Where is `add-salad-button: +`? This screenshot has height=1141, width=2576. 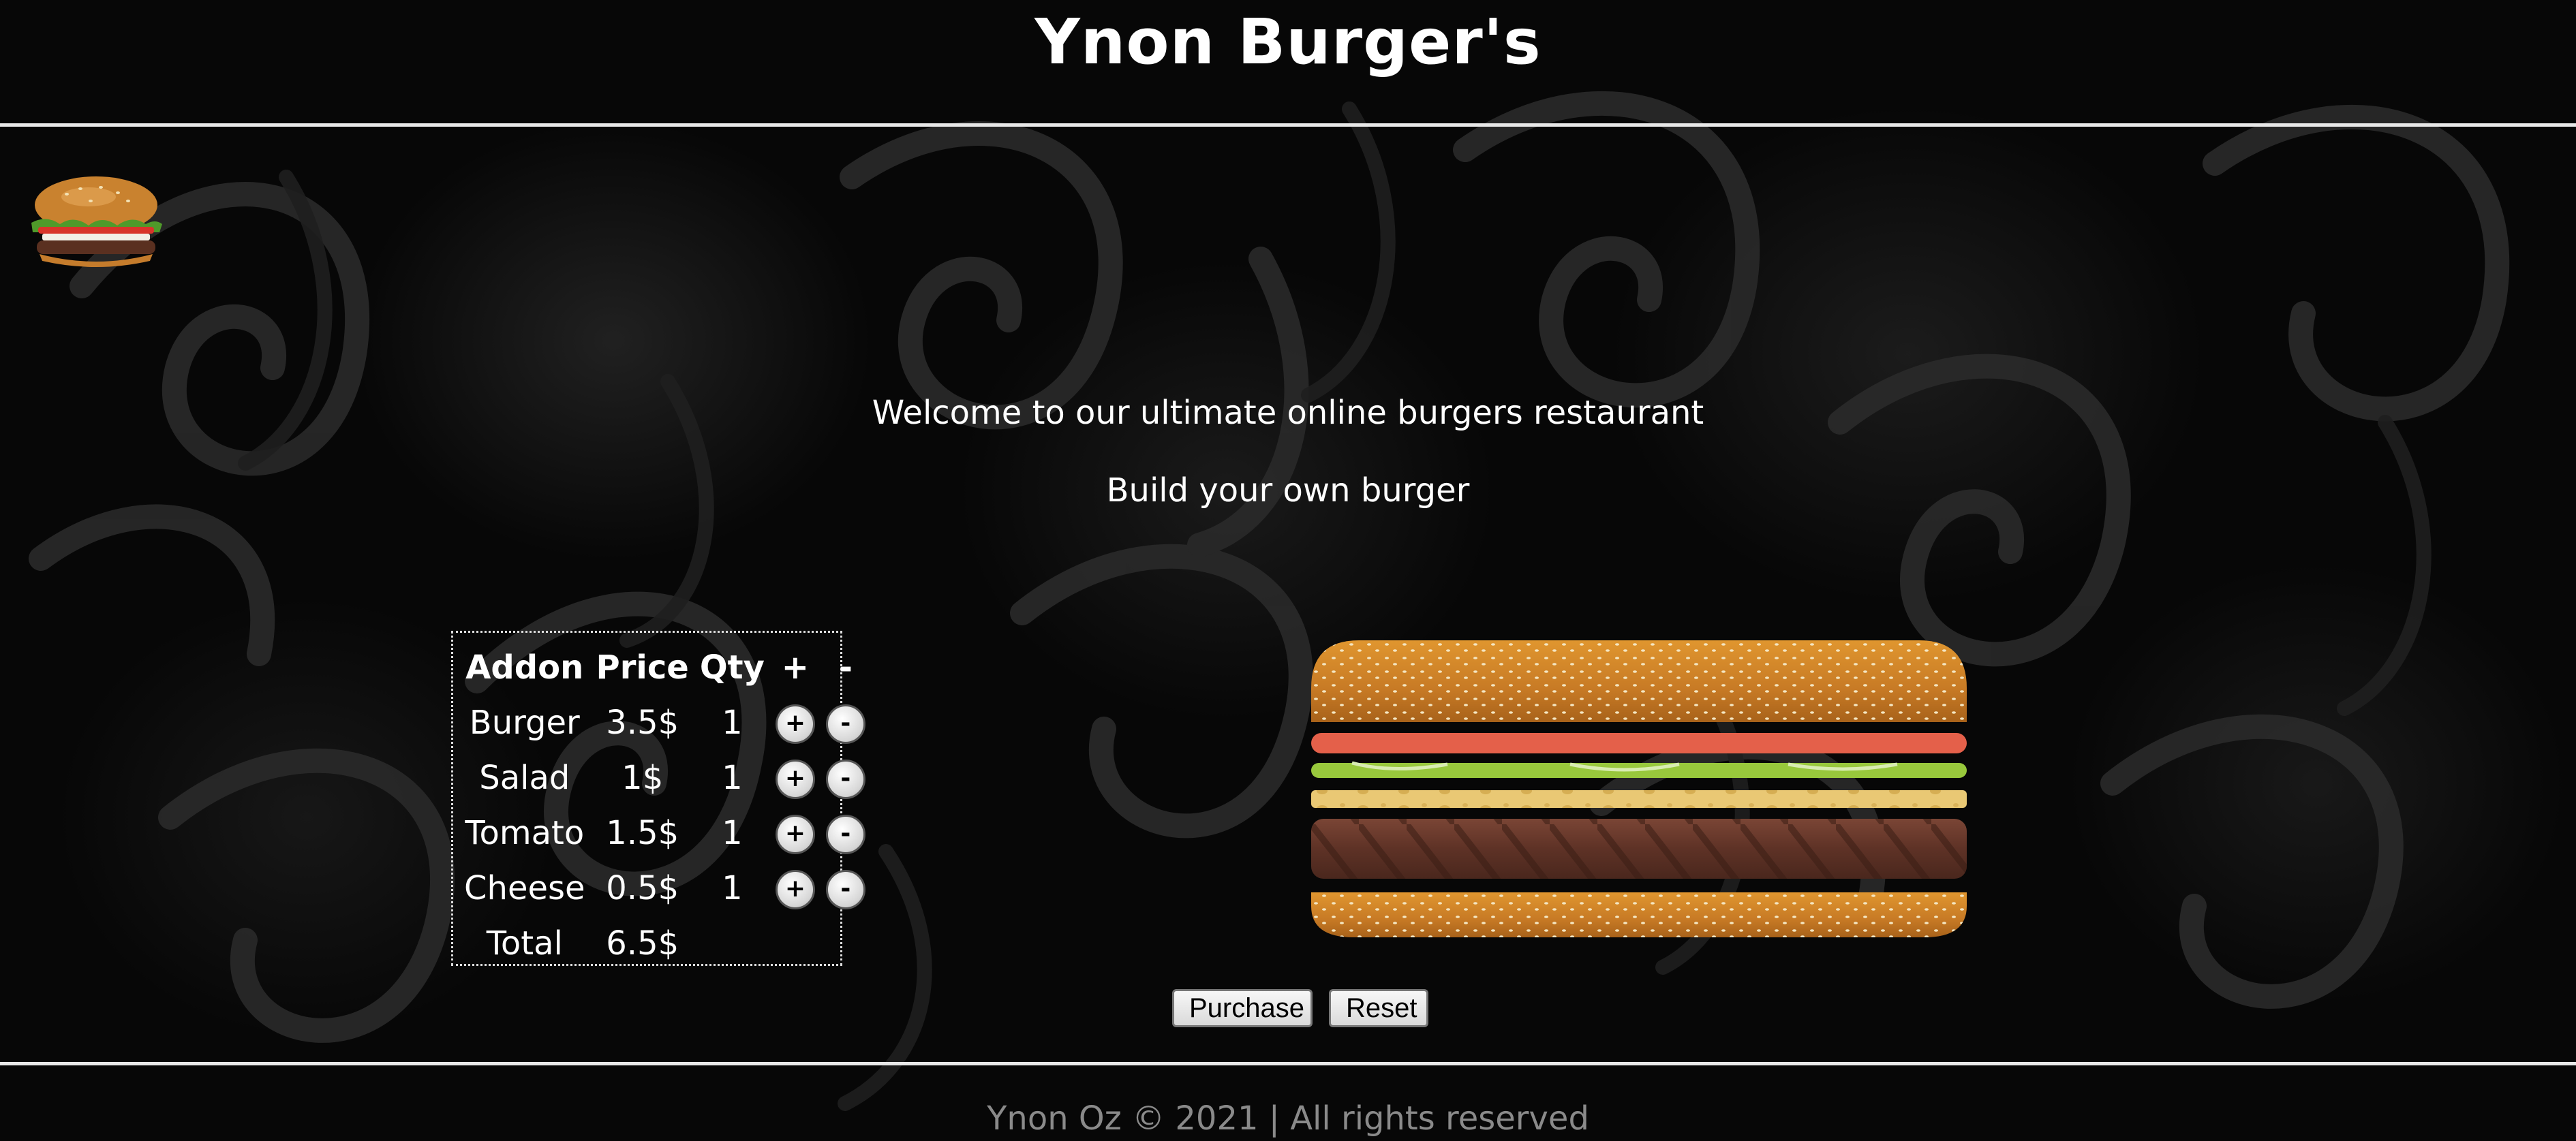 add-salad-button: + is located at coordinates (795, 780).